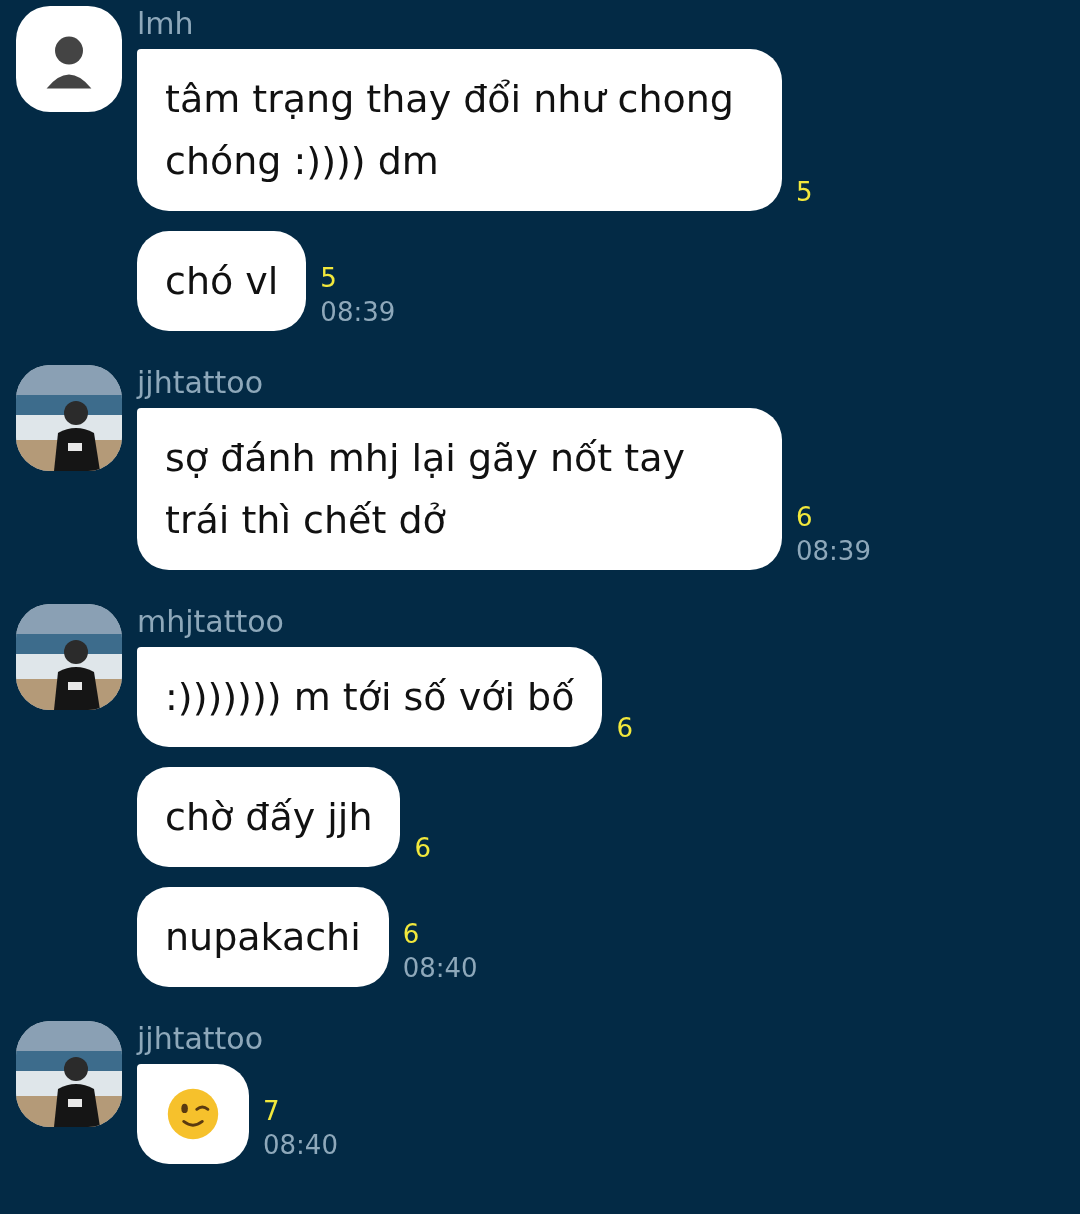 The width and height of the screenshot is (1080, 1214). I want to click on winking-face-icon, so click(193, 1114).